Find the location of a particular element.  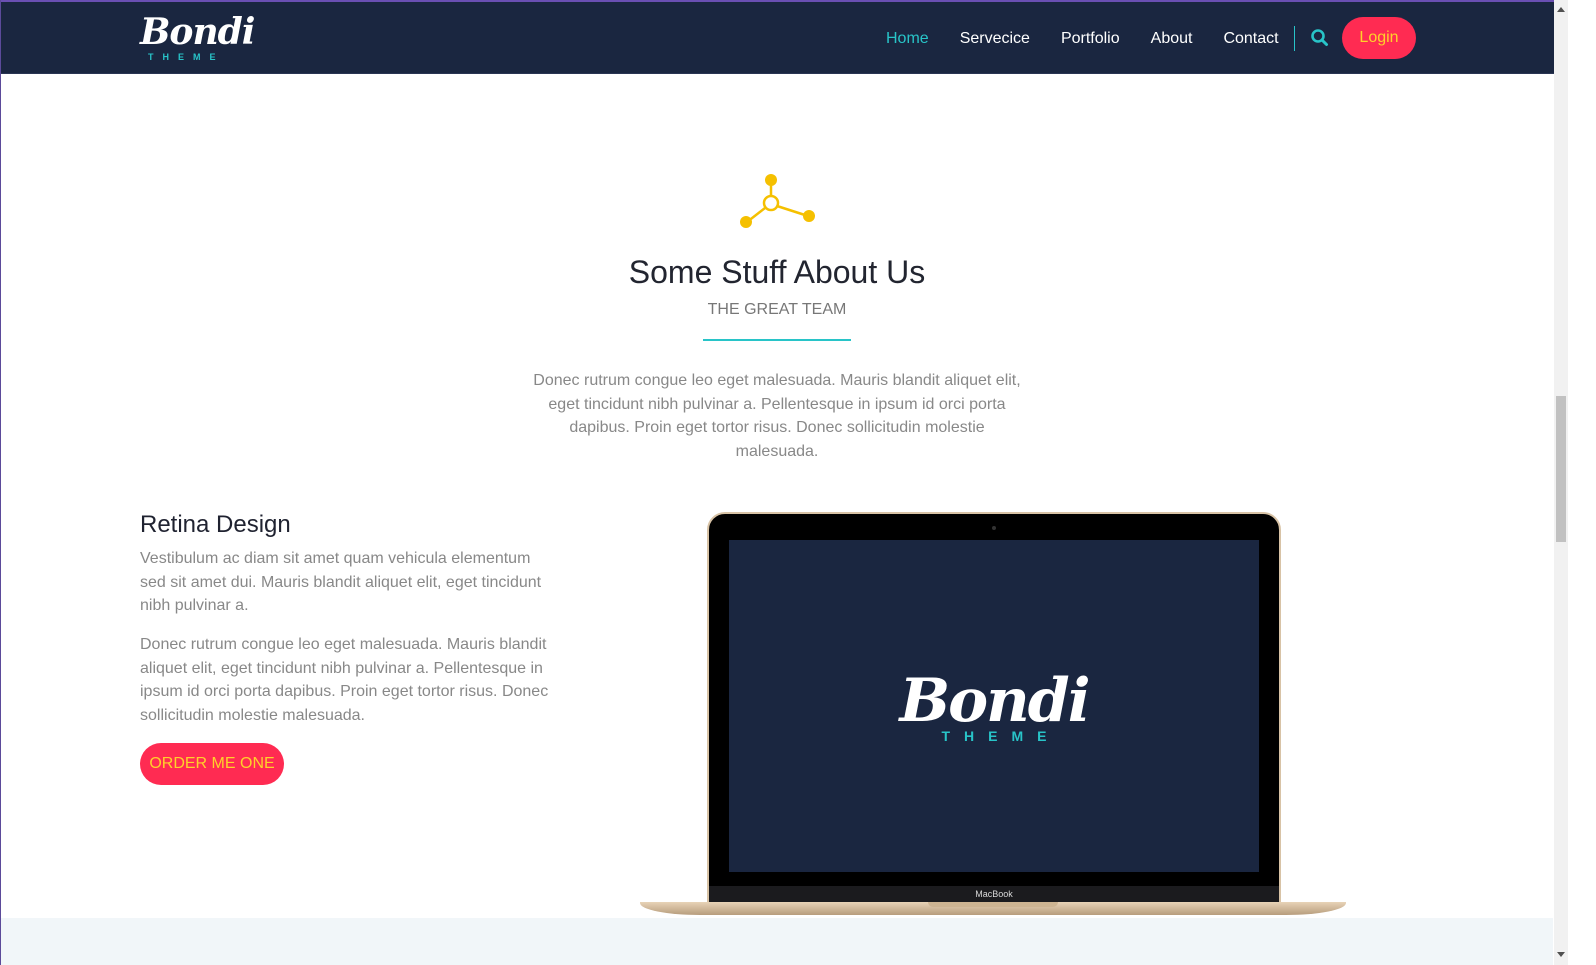

search-icon is located at coordinates (1320, 38).